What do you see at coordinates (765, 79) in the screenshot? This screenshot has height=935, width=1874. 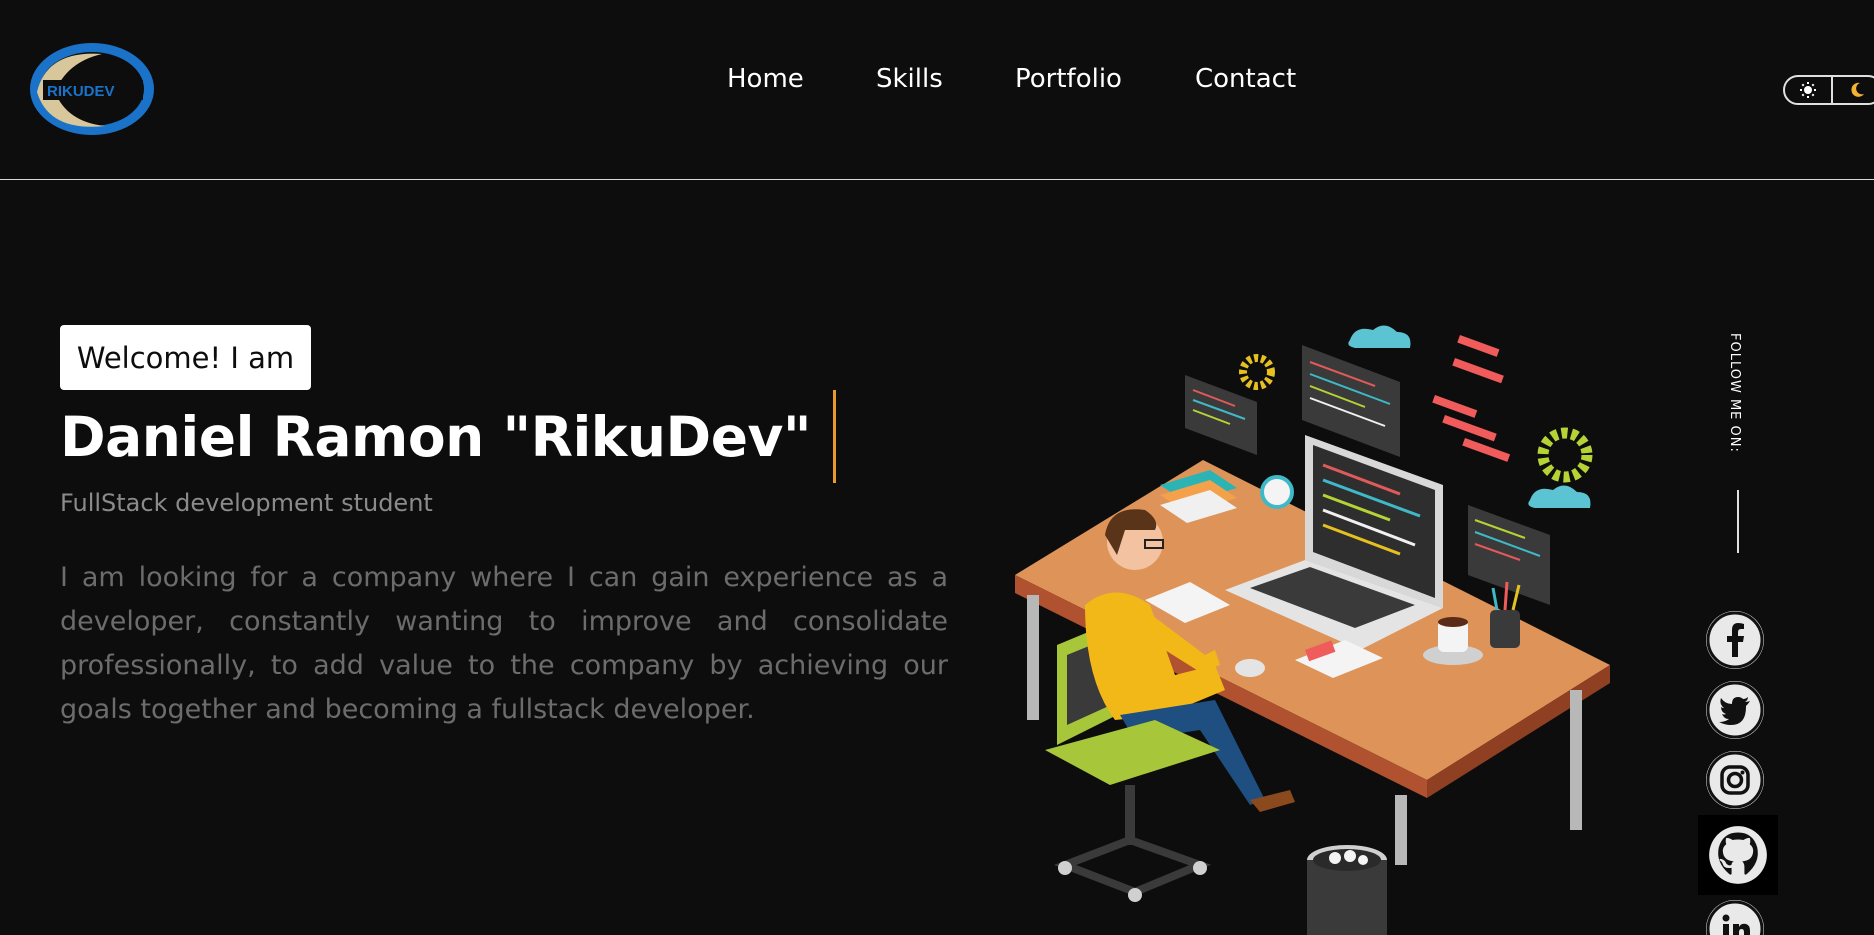 I see `nav-home: Home` at bounding box center [765, 79].